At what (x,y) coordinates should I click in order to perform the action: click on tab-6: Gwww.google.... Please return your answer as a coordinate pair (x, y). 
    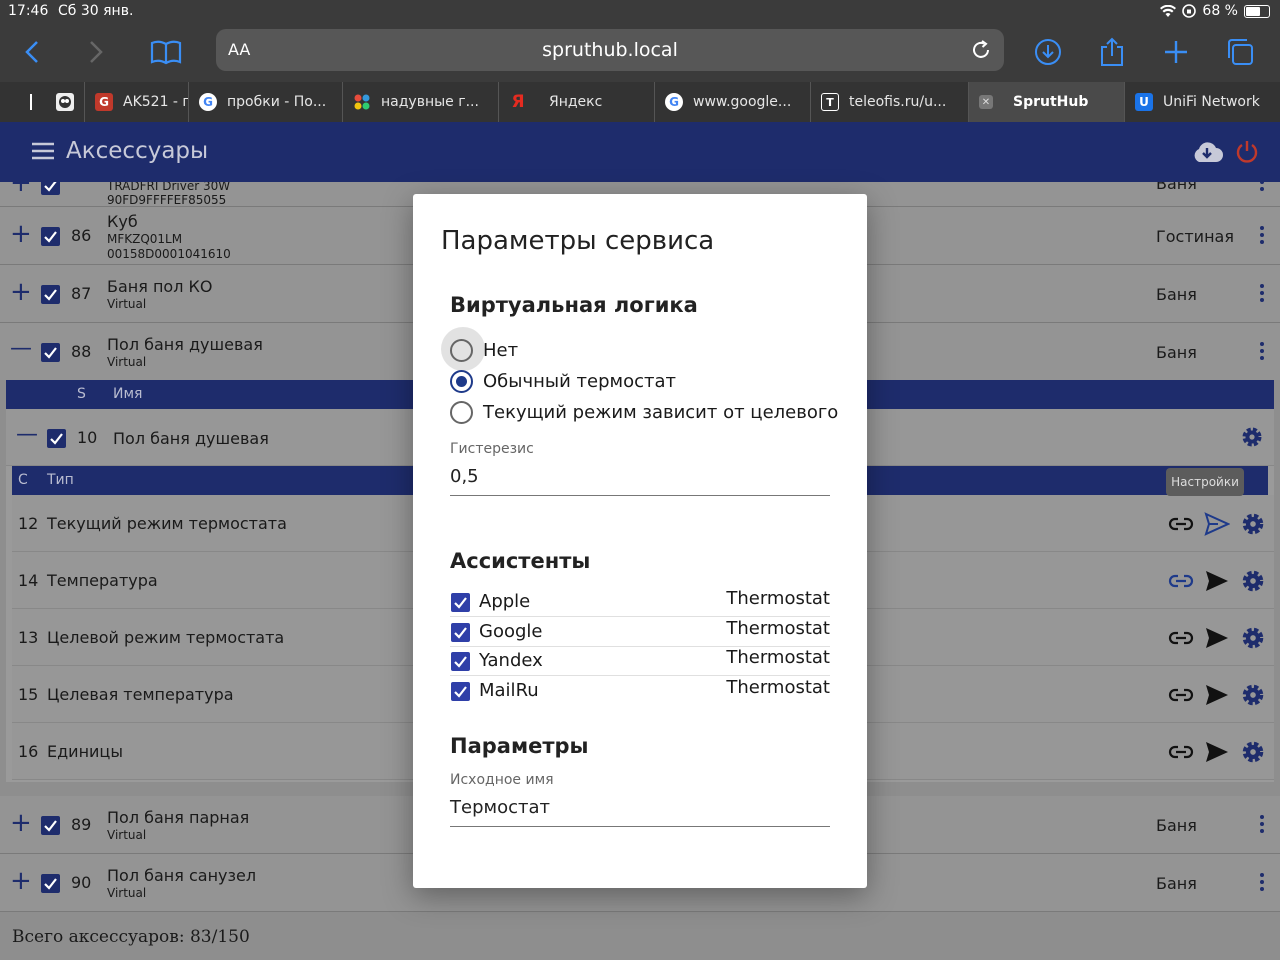
    Looking at the image, I should click on (732, 102).